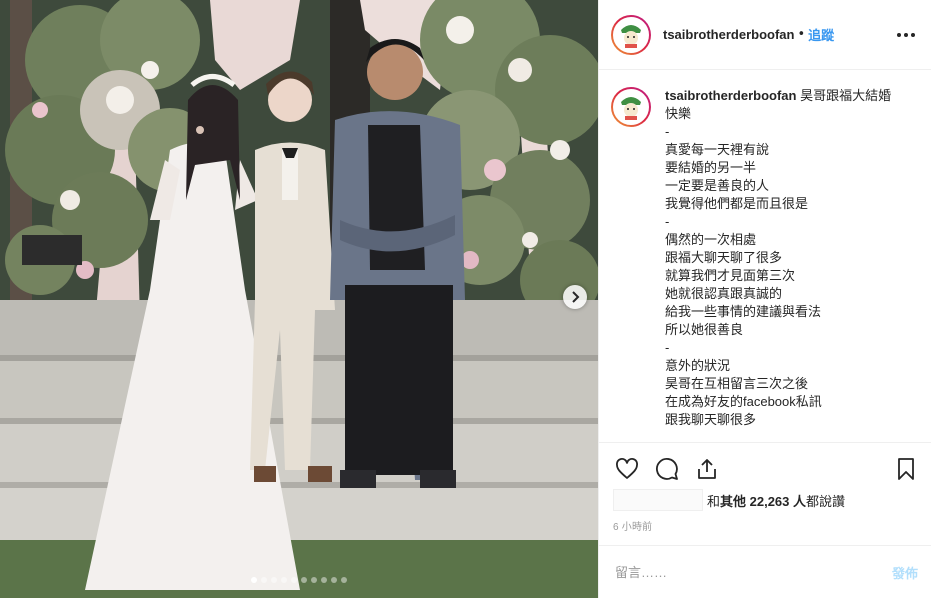  What do you see at coordinates (899, 34) in the screenshot?
I see `more-options-icon` at bounding box center [899, 34].